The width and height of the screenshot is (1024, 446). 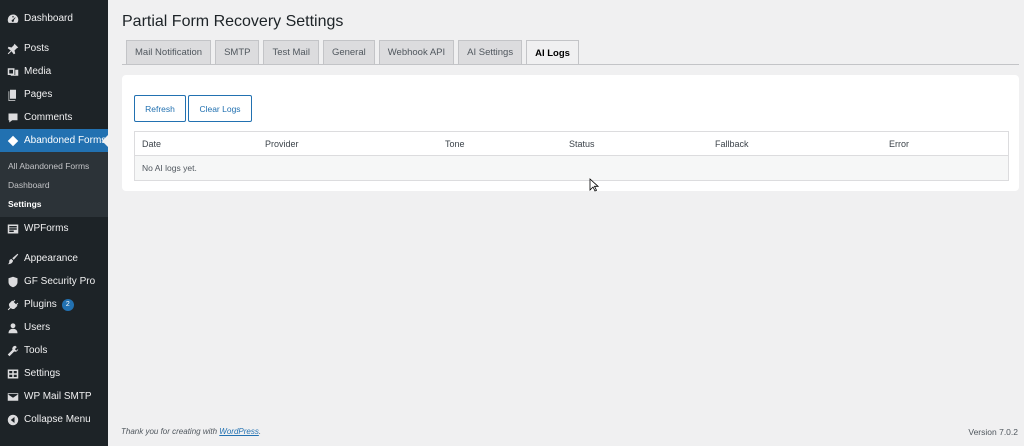 I want to click on collapse-menu-button: Collapse Menu, so click(x=54, y=419).